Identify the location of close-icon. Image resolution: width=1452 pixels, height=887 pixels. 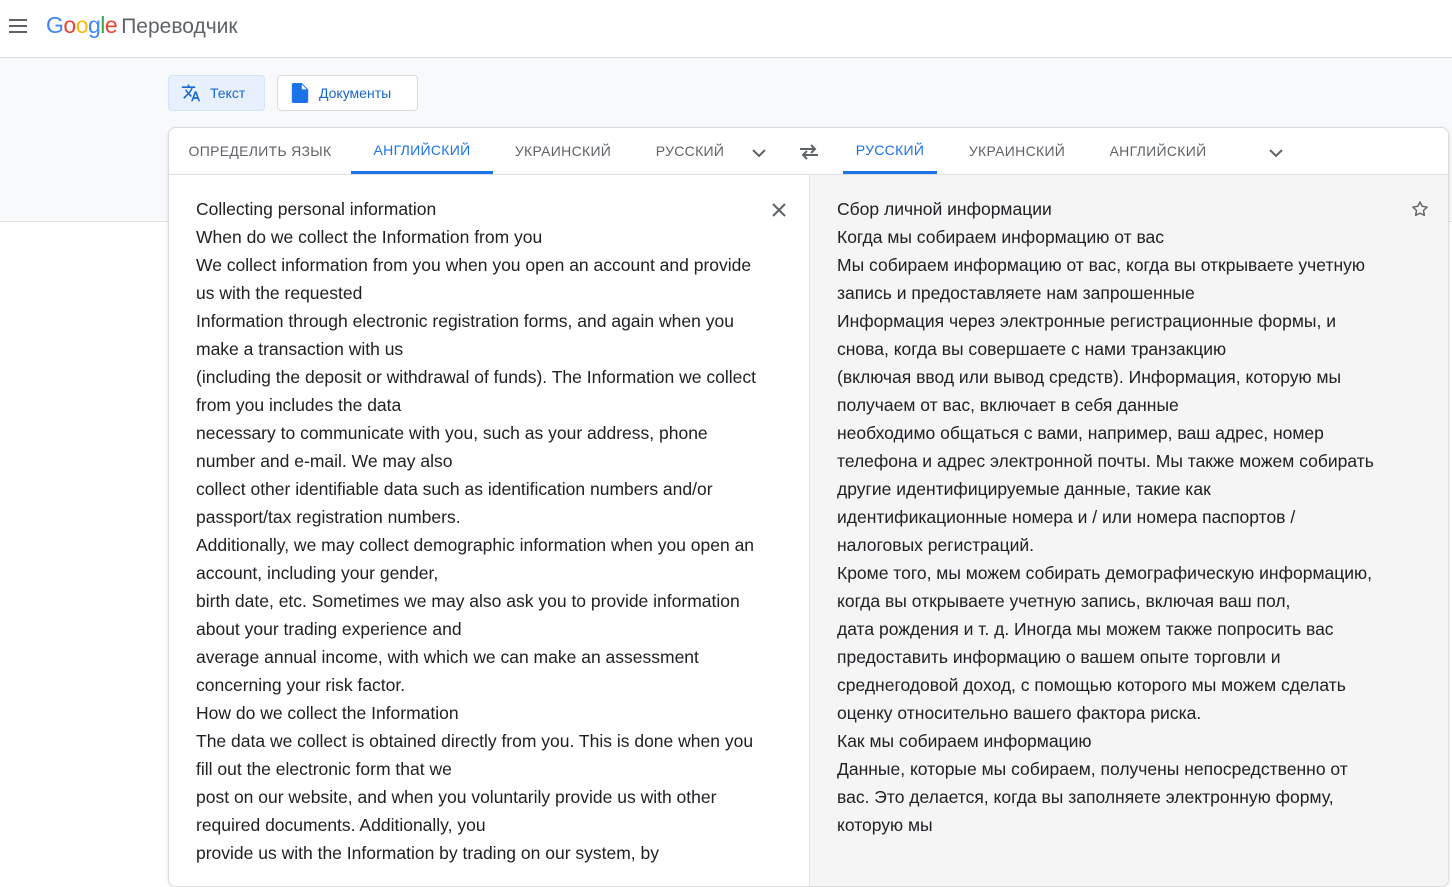
(779, 210).